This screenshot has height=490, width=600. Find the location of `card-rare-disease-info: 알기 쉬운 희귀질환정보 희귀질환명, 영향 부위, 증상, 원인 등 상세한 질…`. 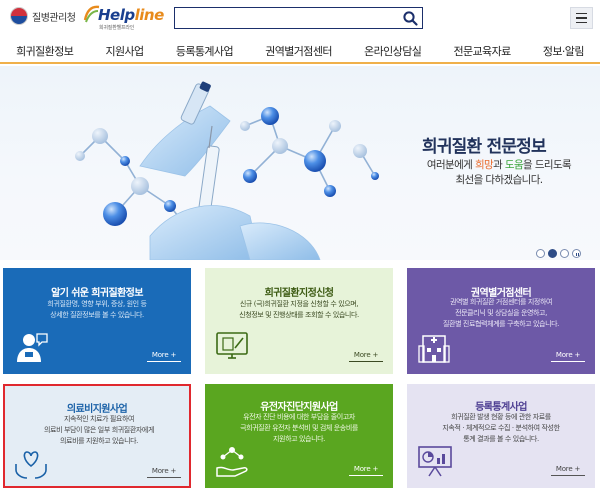

card-rare-disease-info: 알기 쉬운 희귀질환정보 희귀질환명, 영향 부위, 증상, 원인 등 상세한 질… is located at coordinates (97, 321).